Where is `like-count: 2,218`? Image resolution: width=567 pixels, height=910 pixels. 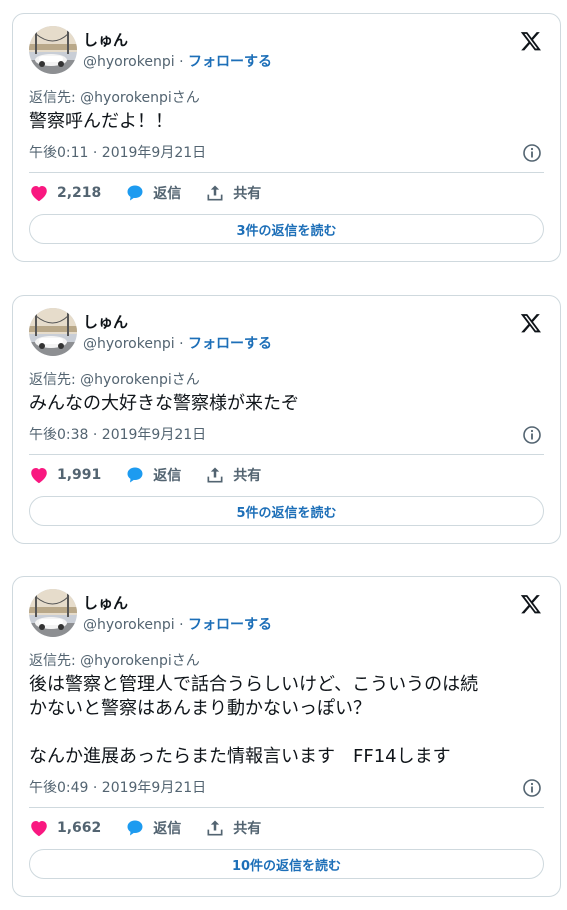 like-count: 2,218 is located at coordinates (79, 193).